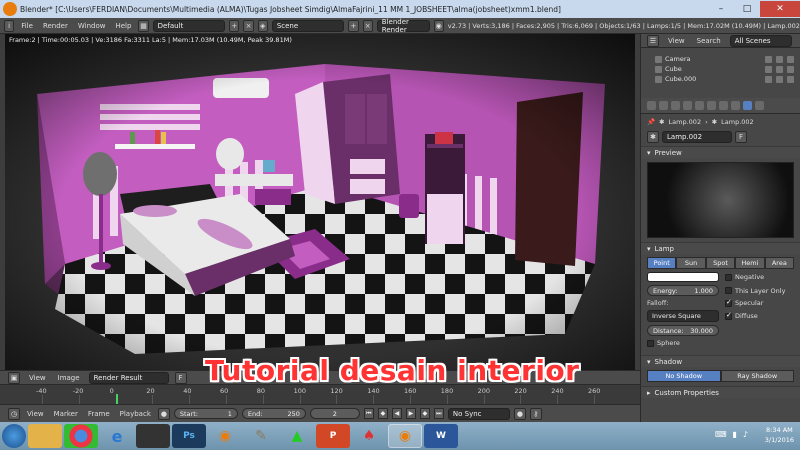 This screenshot has width=800, height=450. What do you see at coordinates (760, 40) in the screenshot?
I see `outliner-display-dropdown: All Scenes` at bounding box center [760, 40].